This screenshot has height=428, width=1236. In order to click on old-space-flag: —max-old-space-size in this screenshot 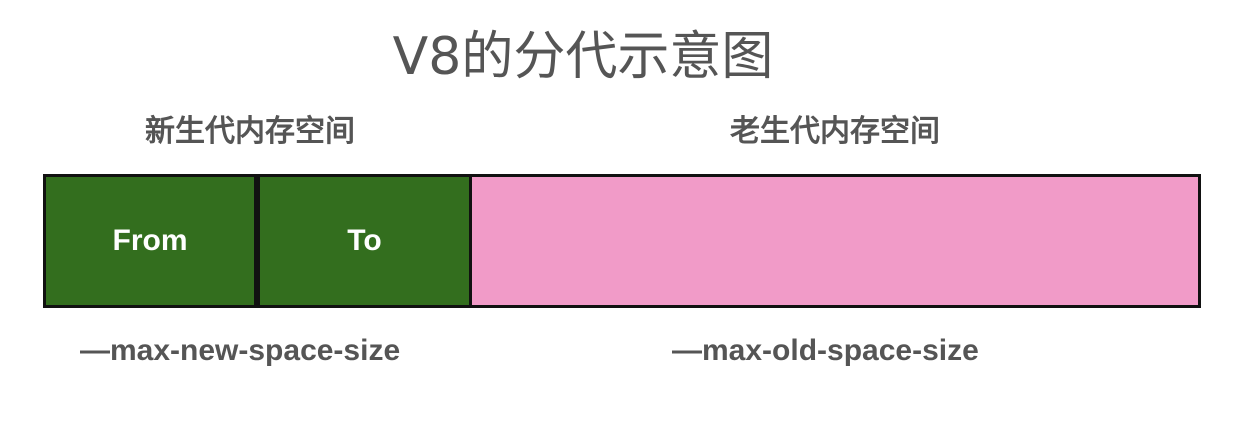, I will do `click(825, 350)`.